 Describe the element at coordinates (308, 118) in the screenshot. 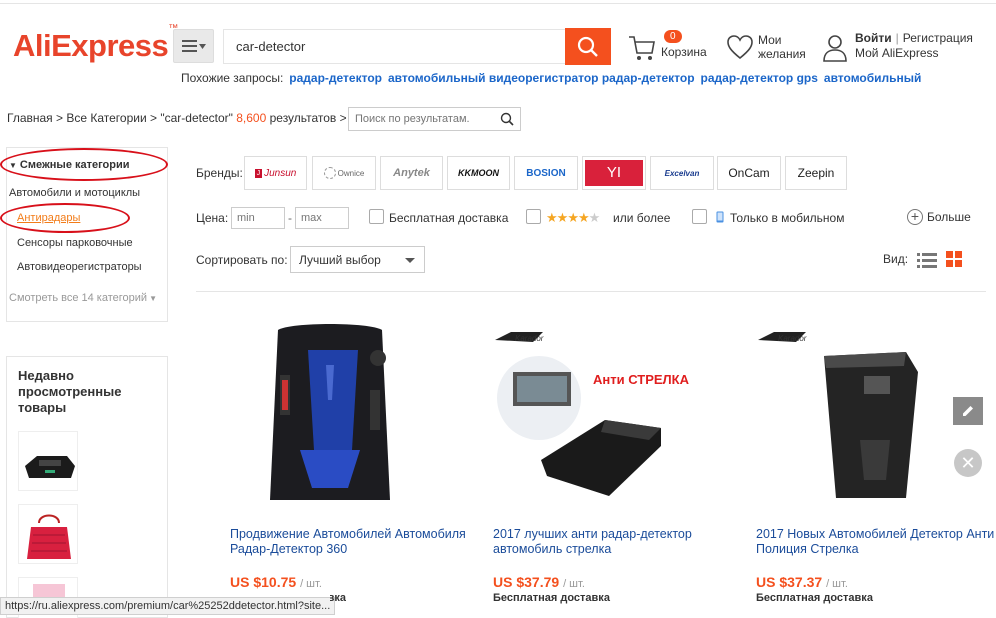

I see `result-suffix: результатов >` at that location.